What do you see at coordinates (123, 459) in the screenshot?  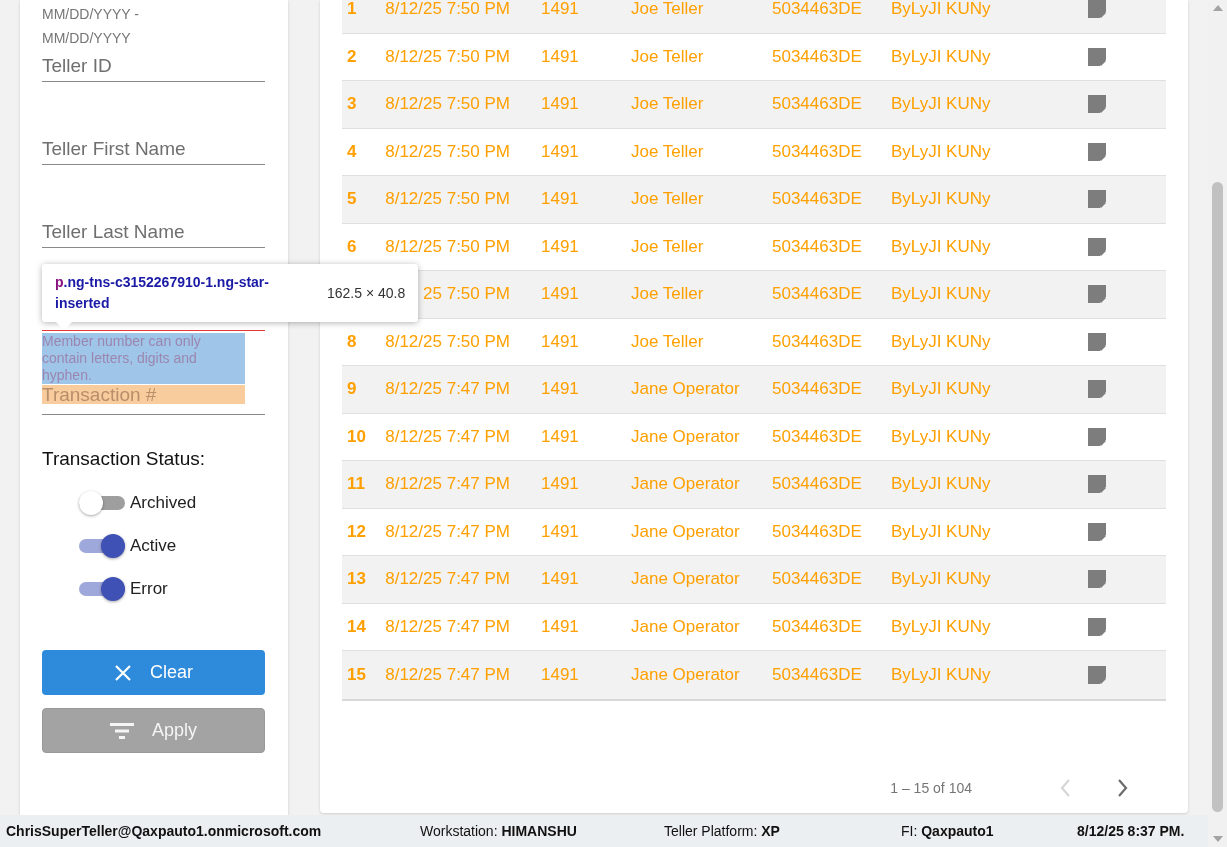 I see `status-heading: Transaction Status:` at bounding box center [123, 459].